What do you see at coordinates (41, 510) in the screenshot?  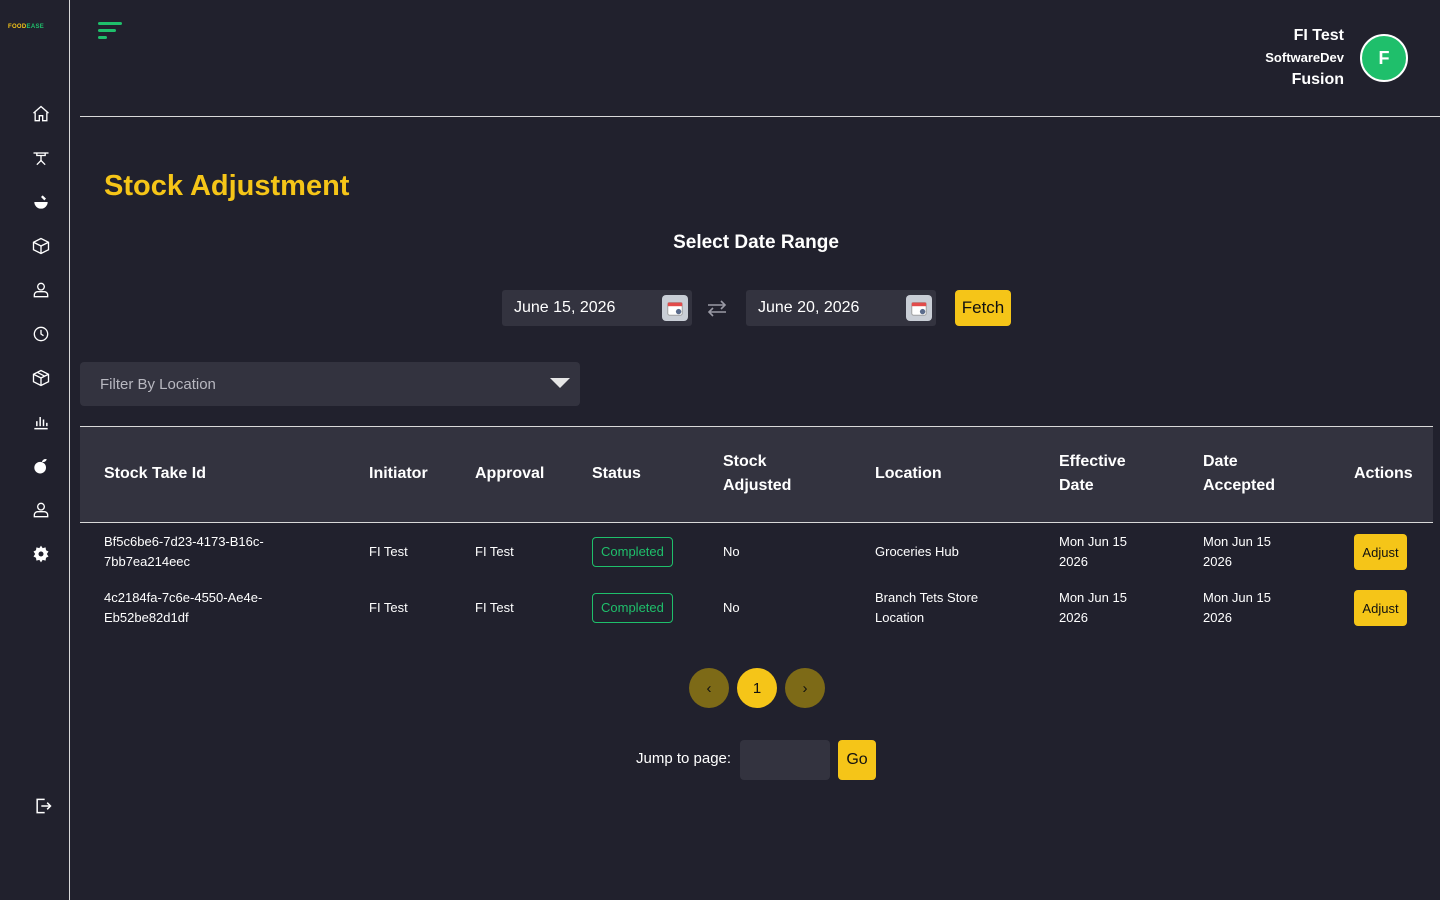 I see `user-profile-icon` at bounding box center [41, 510].